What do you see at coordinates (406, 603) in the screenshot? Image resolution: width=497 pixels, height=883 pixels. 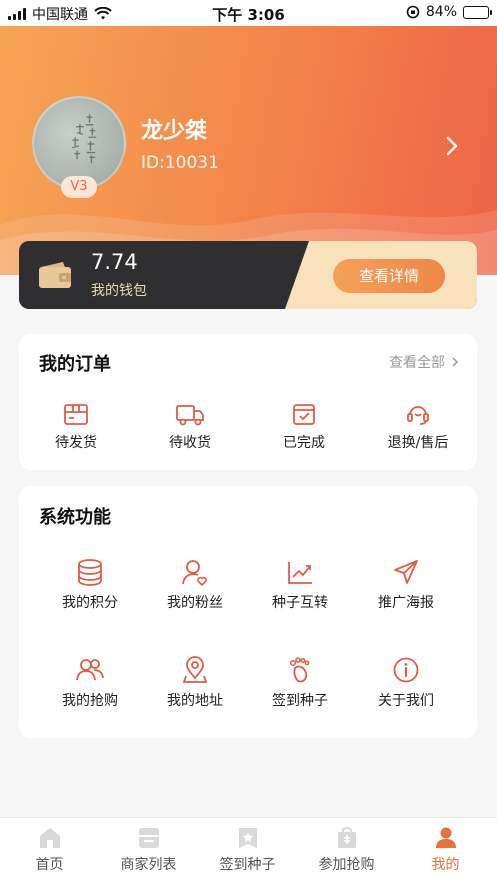 I see `function-label: 推广海报` at bounding box center [406, 603].